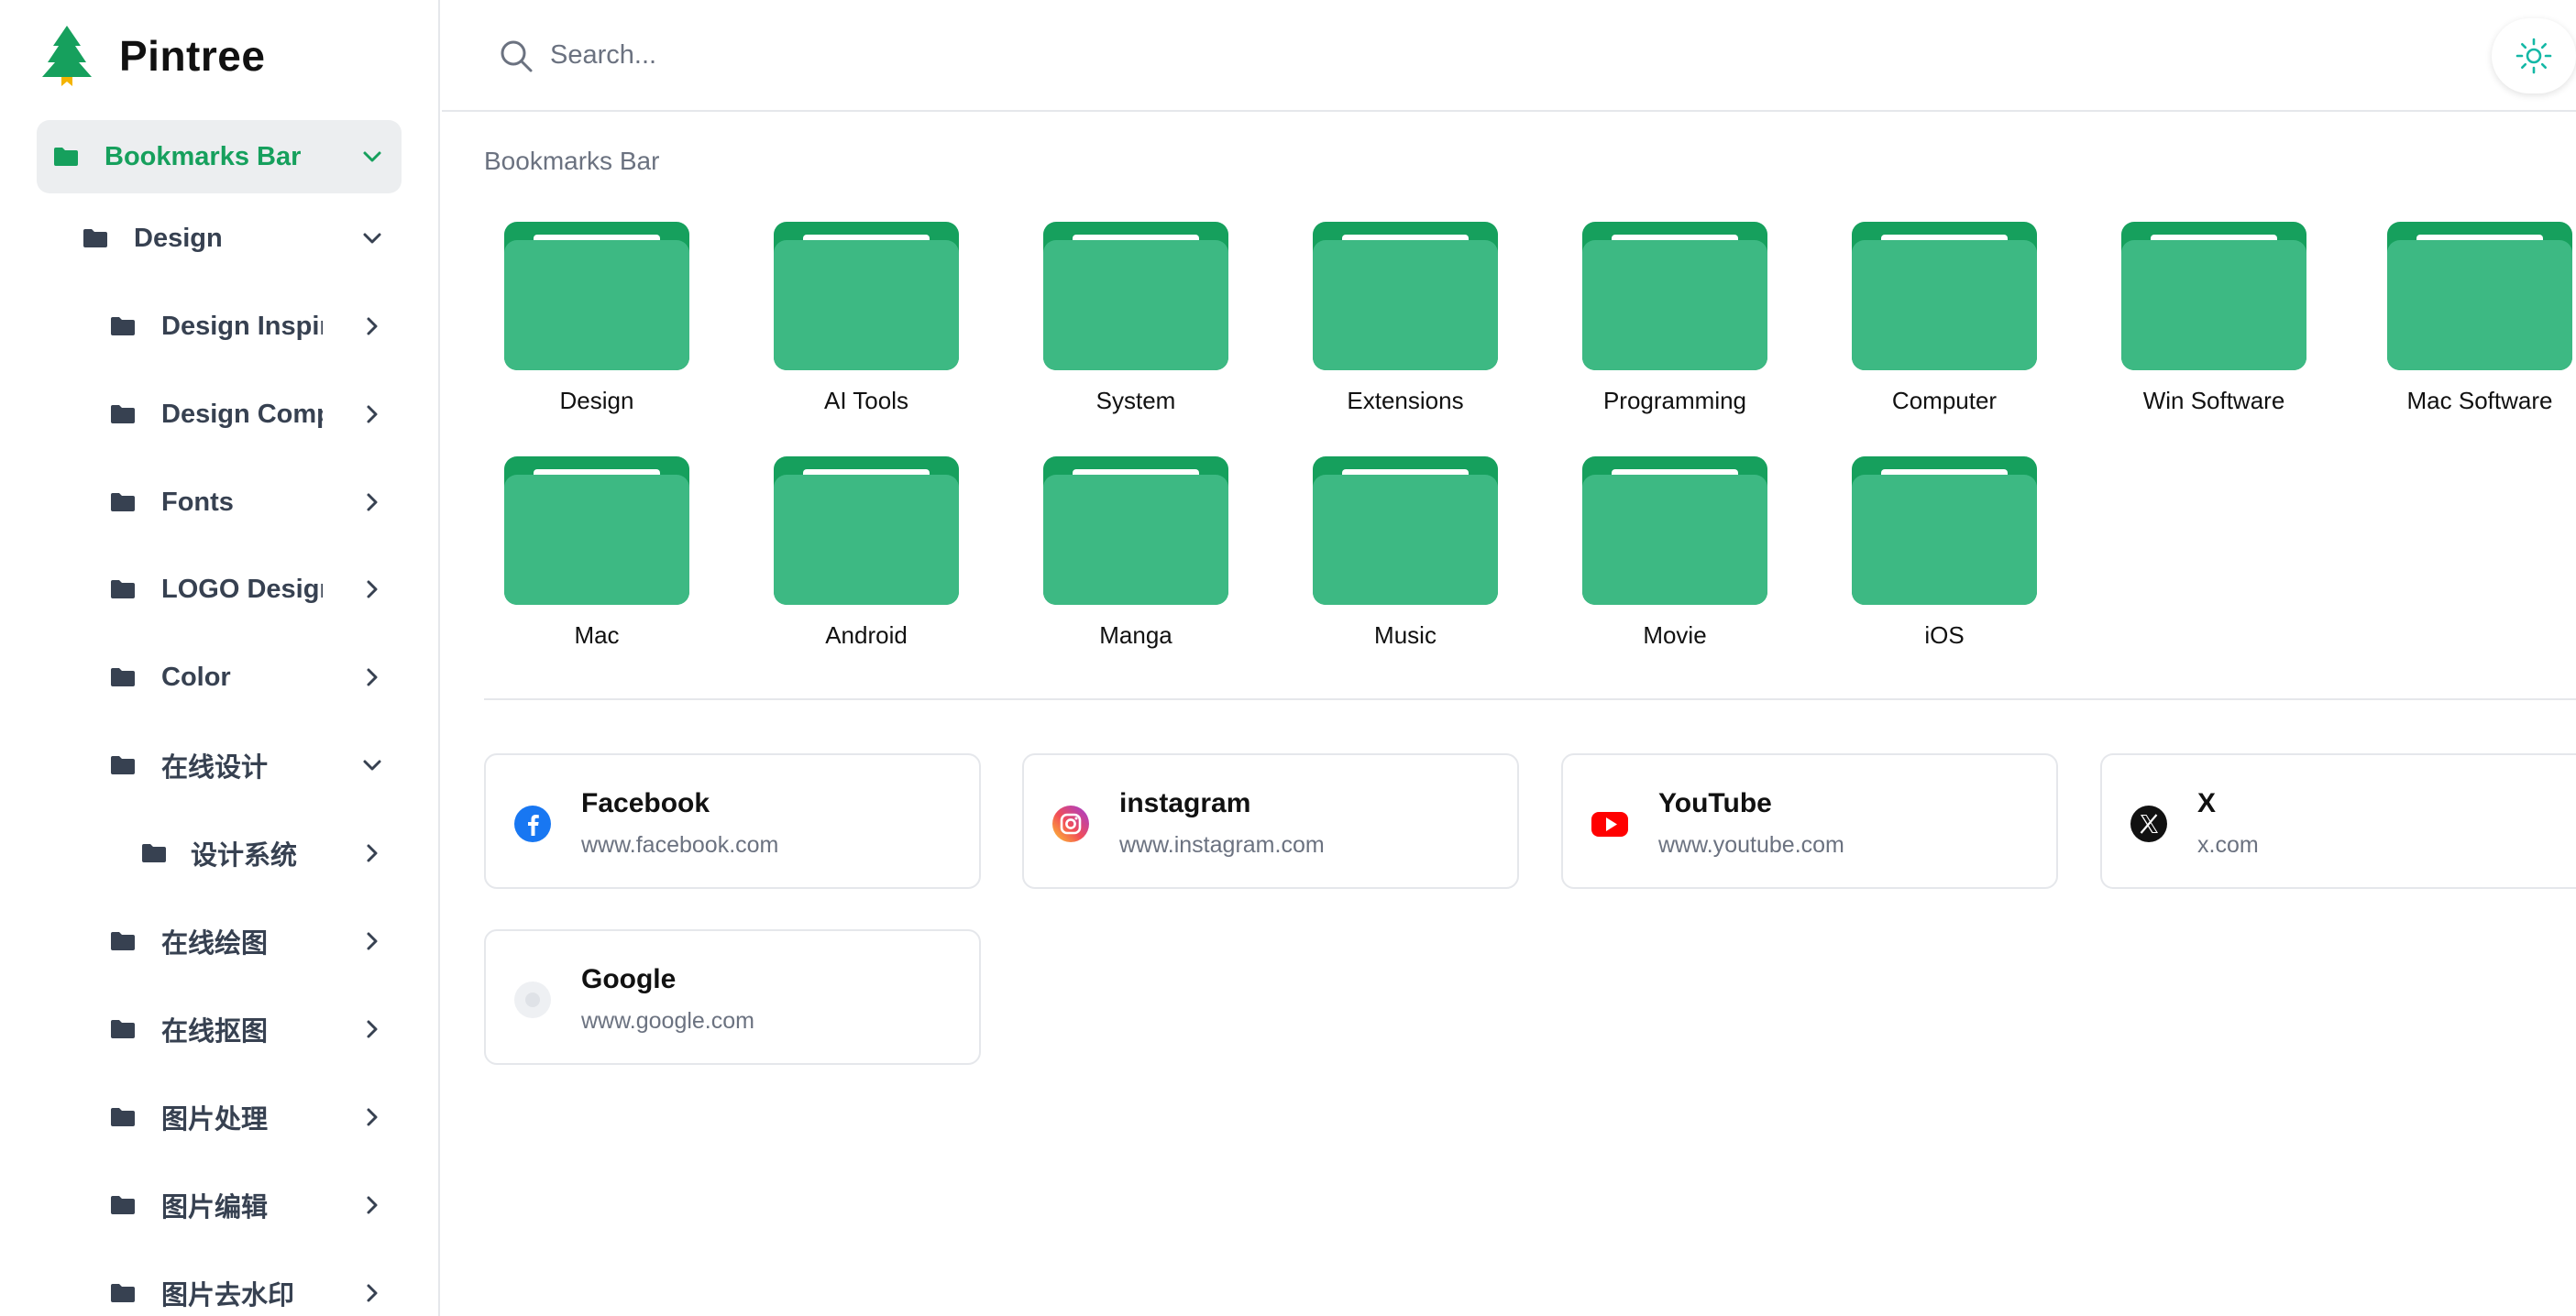  I want to click on bookmark-url: www.youtube.com, so click(1751, 845).